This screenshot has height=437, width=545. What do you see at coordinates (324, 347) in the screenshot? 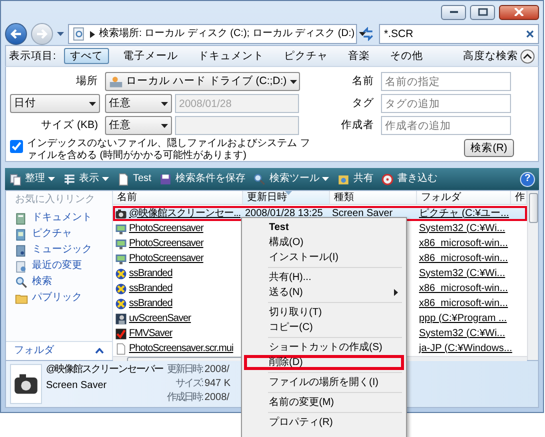
I see `menu-item: ショートカットの作成(S)` at bounding box center [324, 347].